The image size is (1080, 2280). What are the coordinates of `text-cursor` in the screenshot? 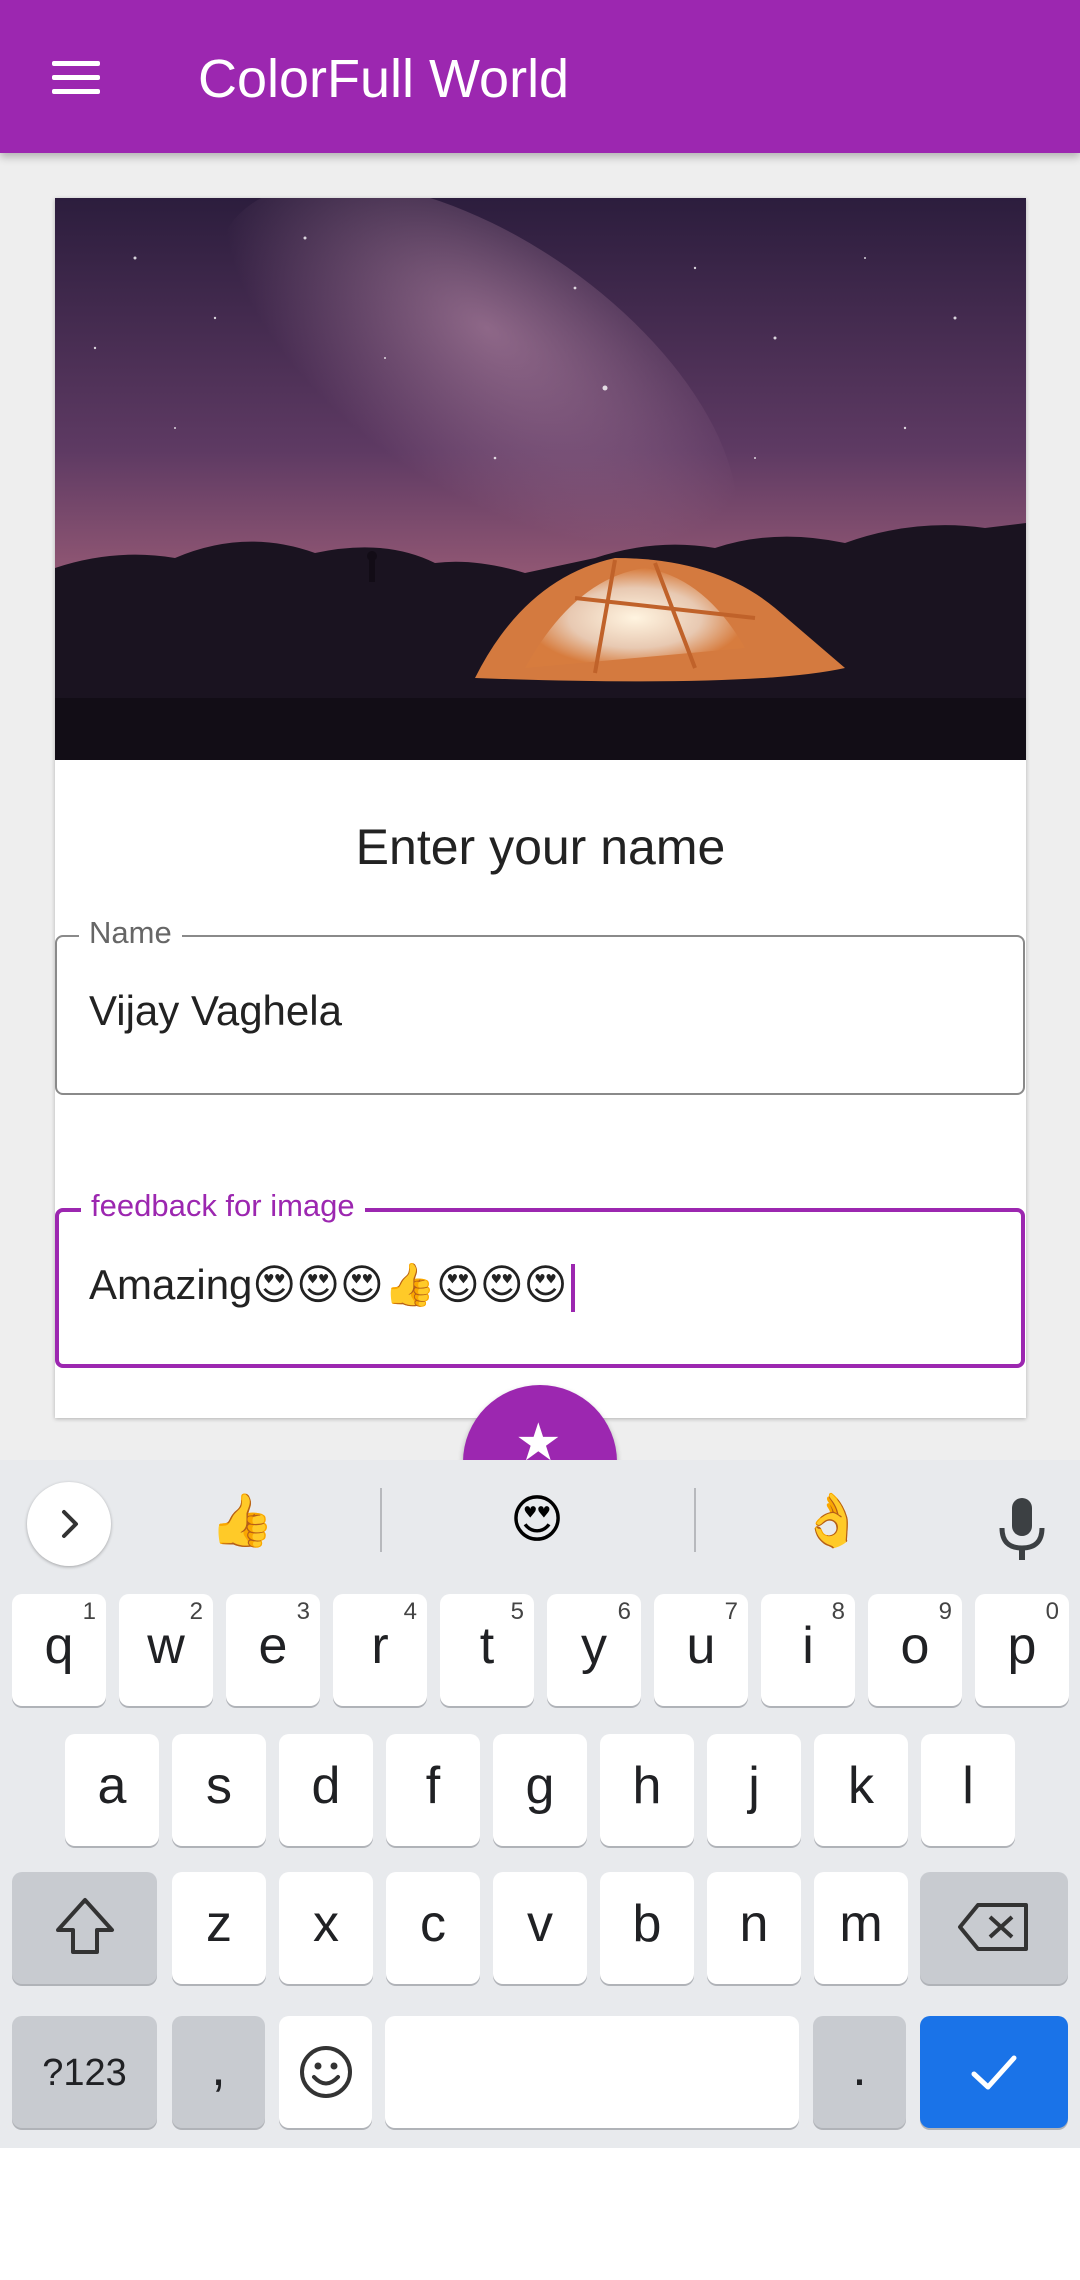 It's located at (573, 1287).